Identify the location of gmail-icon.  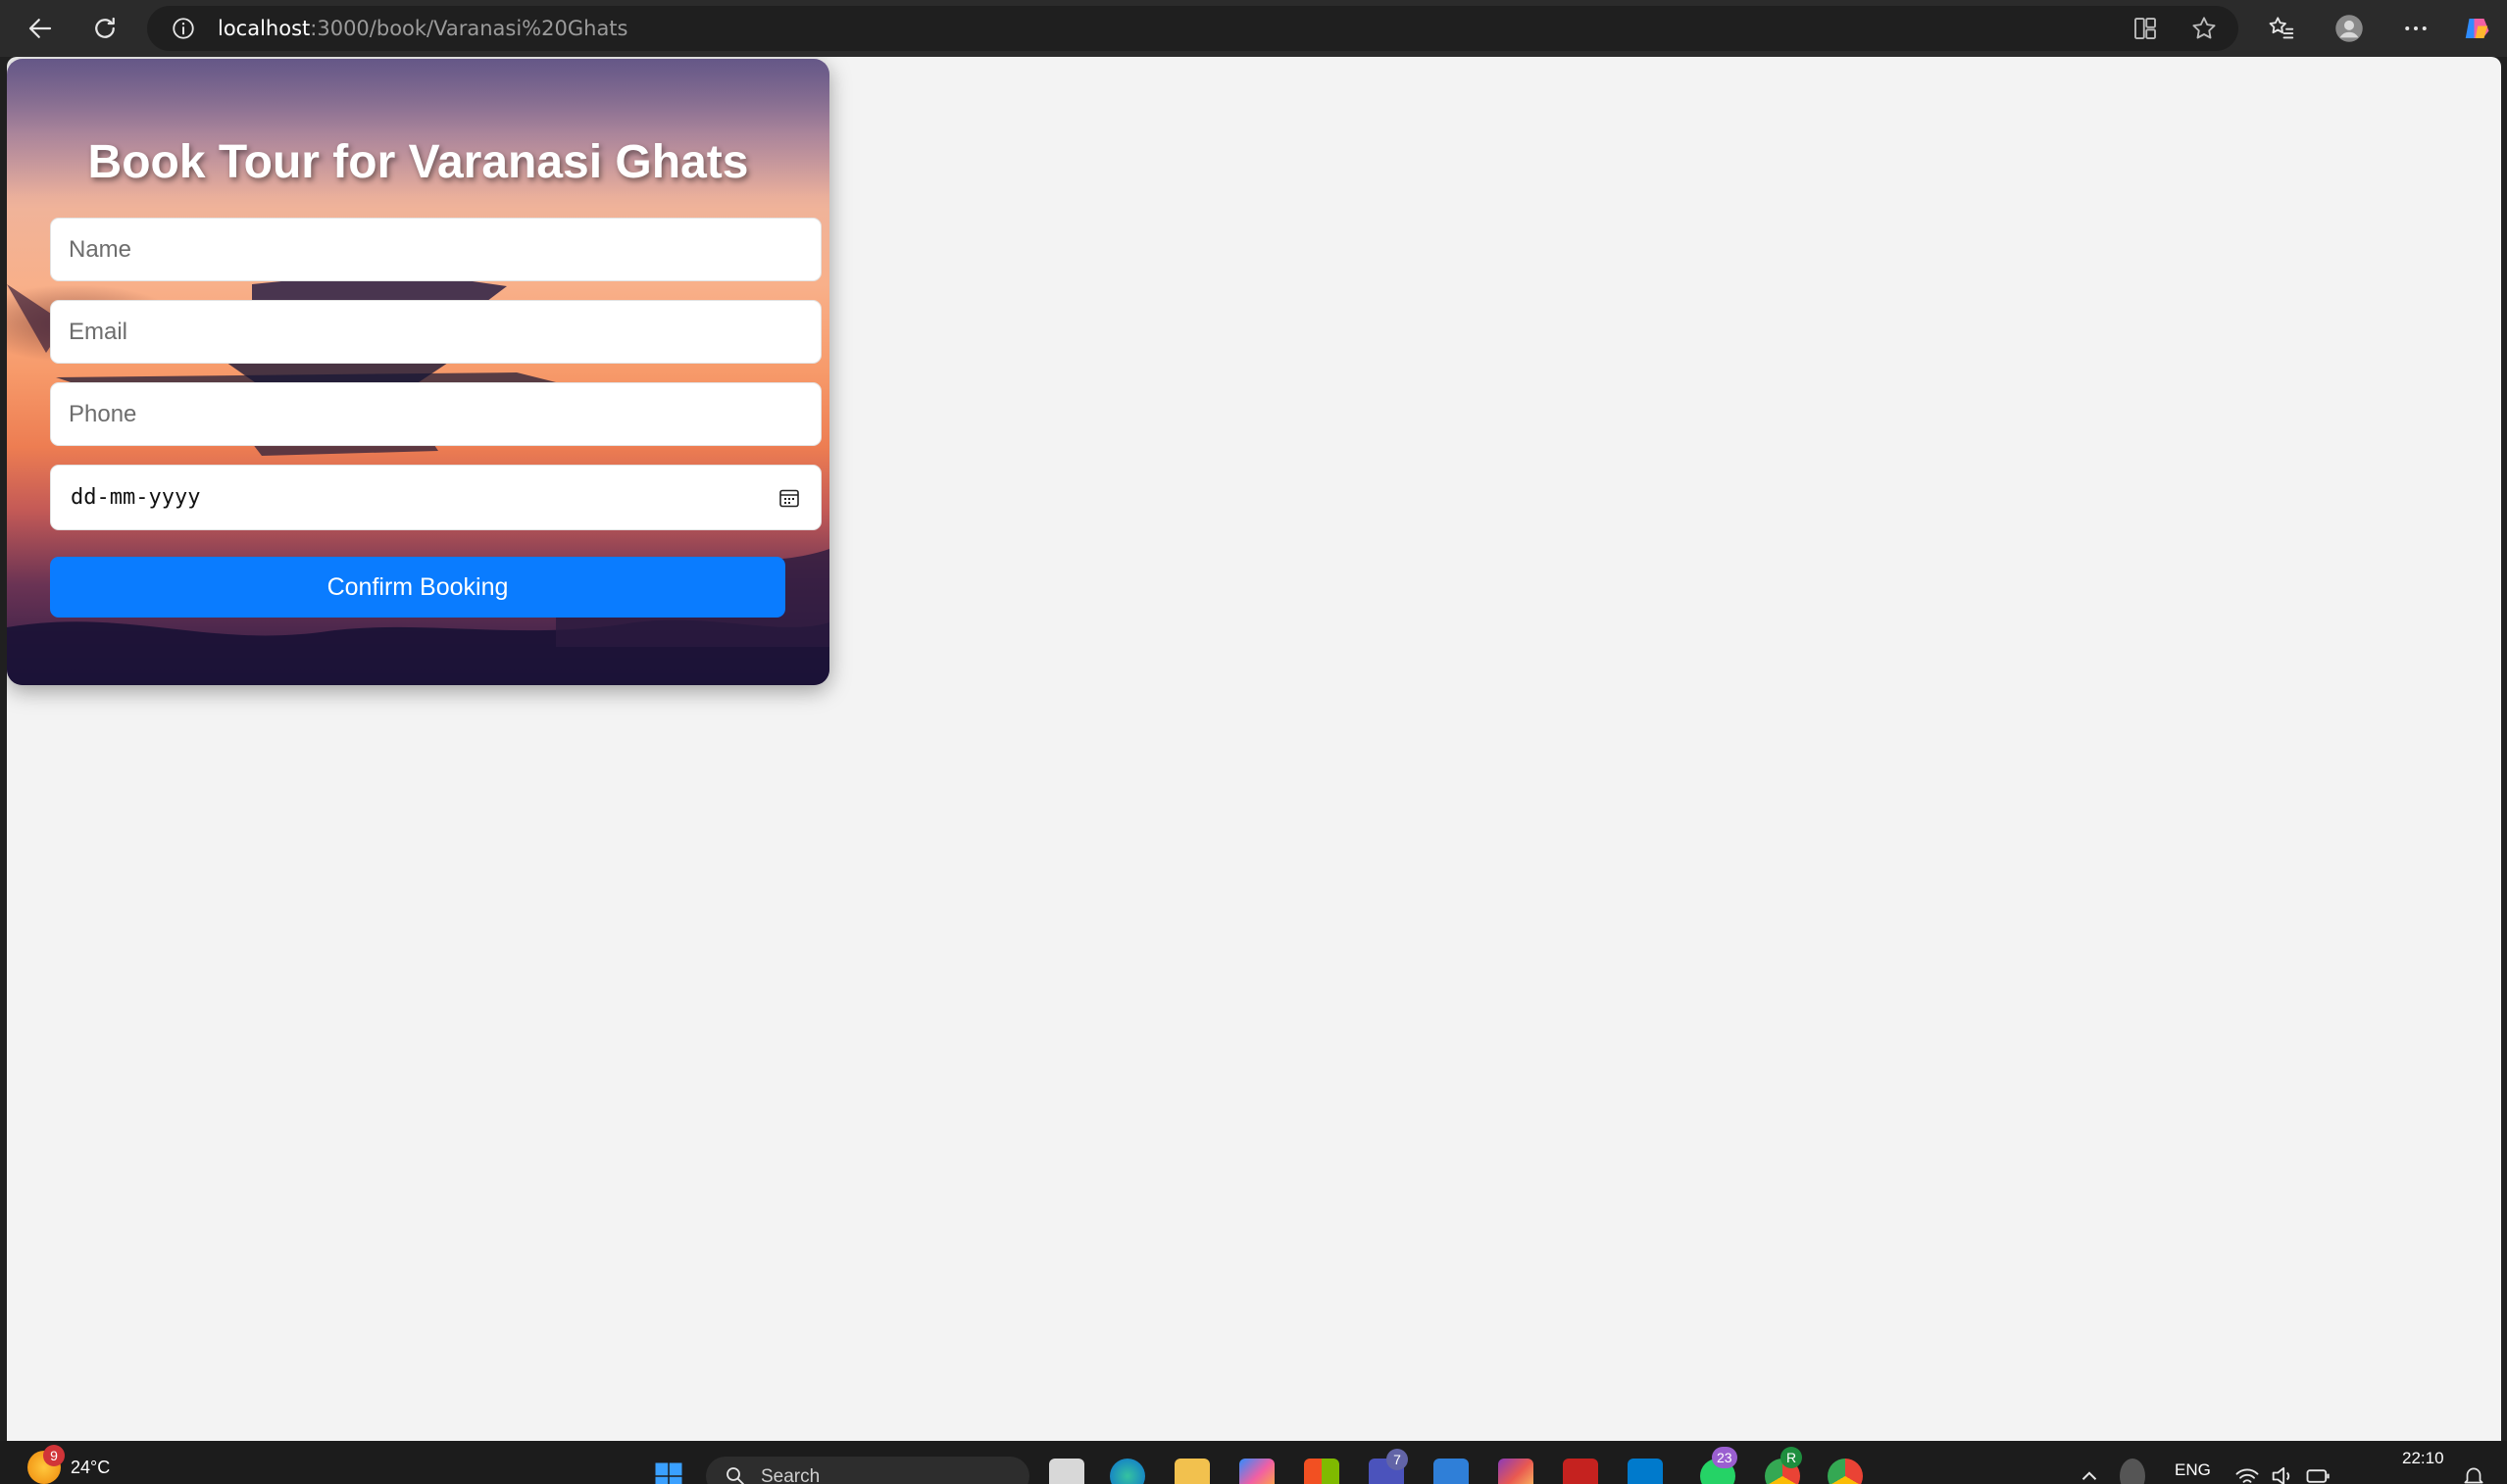
(1580, 1471).